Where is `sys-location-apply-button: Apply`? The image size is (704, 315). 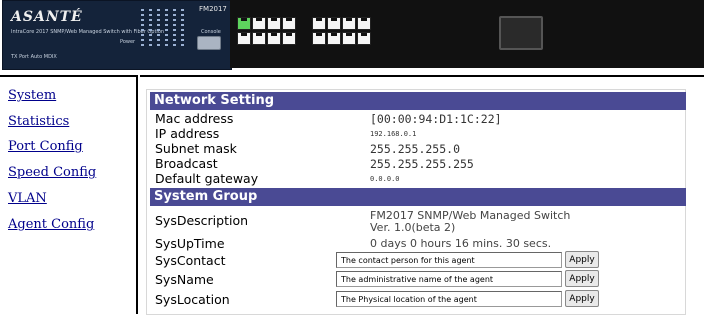
sys-location-apply-button: Apply is located at coordinates (582, 298).